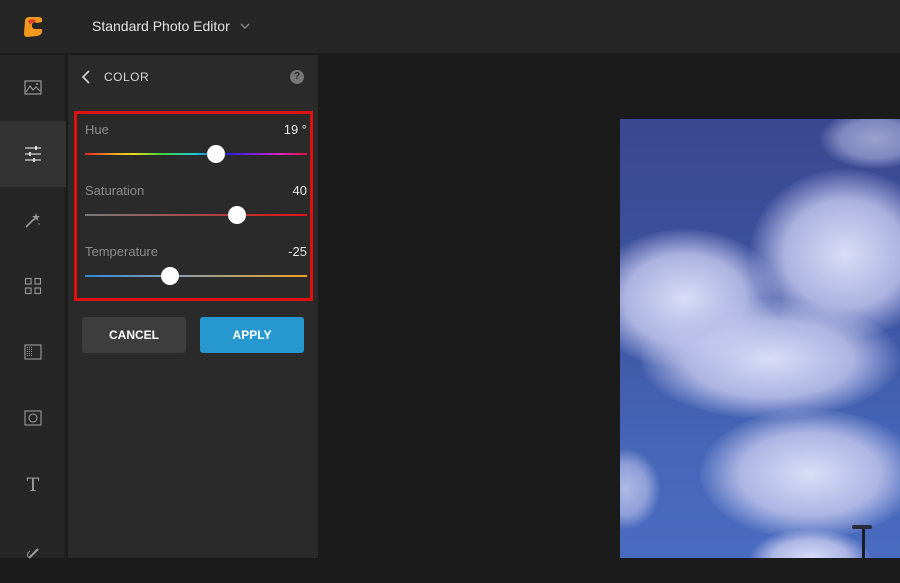 The height and width of the screenshot is (583, 900). I want to click on tool-adjust, so click(33, 154).